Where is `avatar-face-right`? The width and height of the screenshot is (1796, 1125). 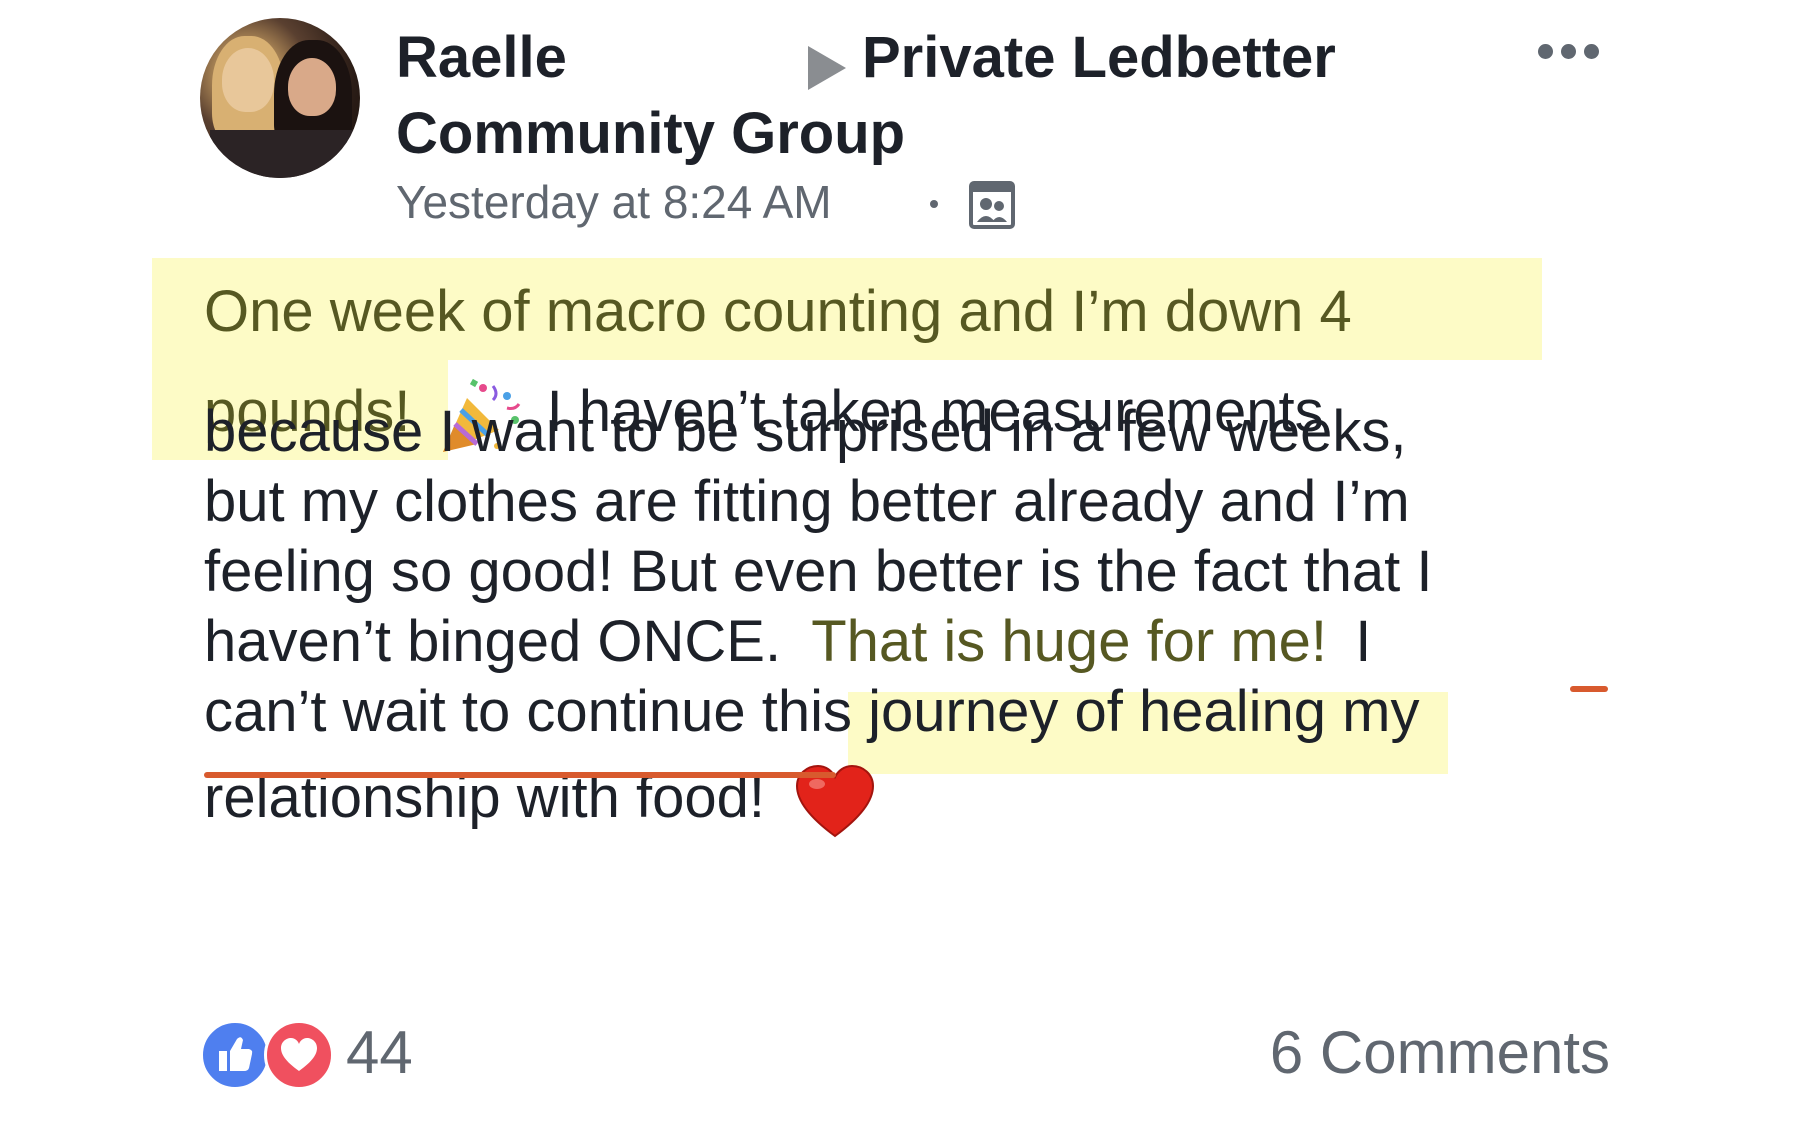 avatar-face-right is located at coordinates (312, 87).